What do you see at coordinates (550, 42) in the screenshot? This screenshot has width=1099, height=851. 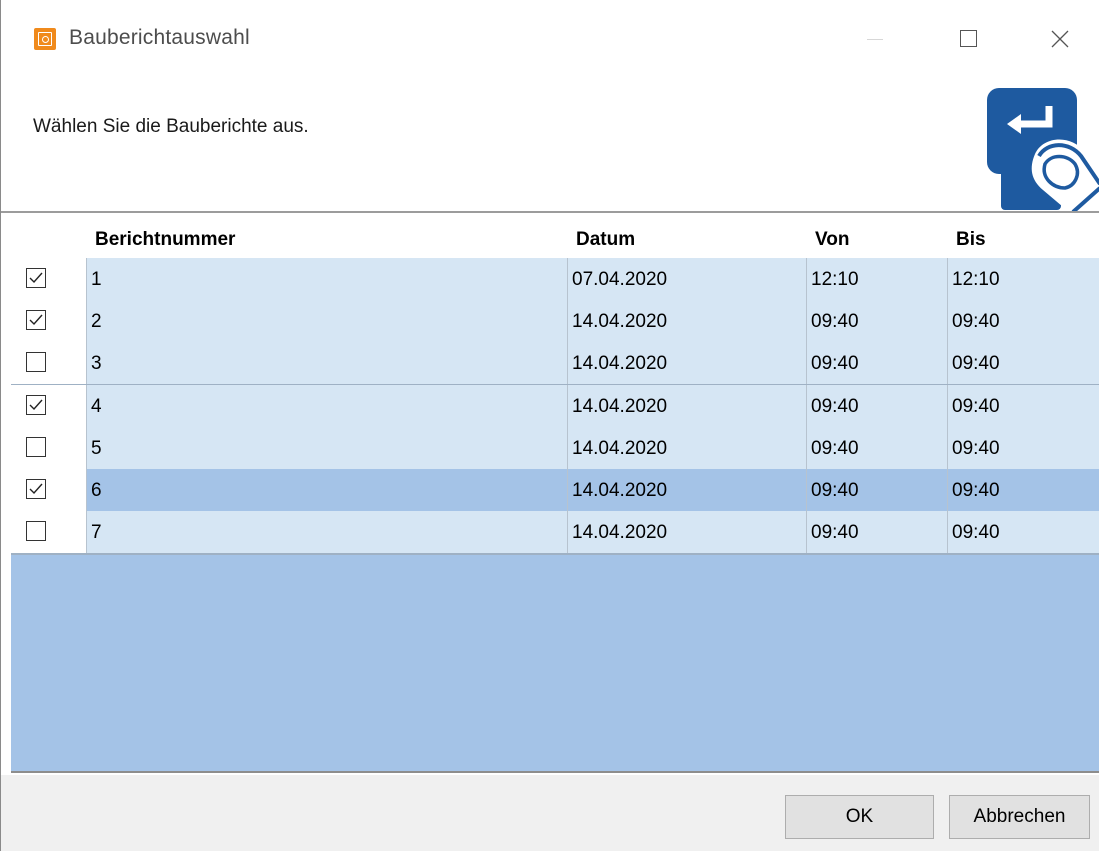 I see `title-bar: Bauberichtauswahl` at bounding box center [550, 42].